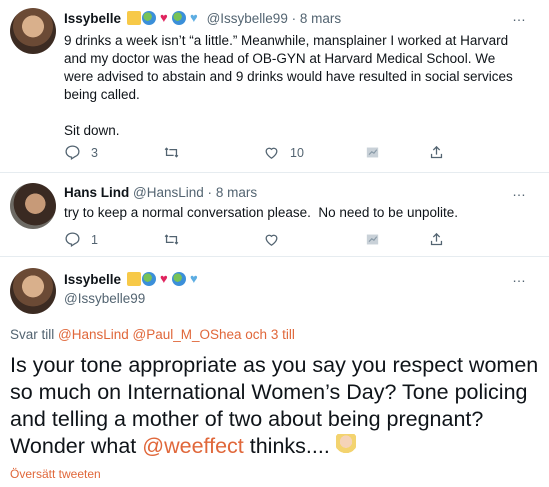 The image size is (549, 487). I want to click on reply-button: 3, so click(81, 152).